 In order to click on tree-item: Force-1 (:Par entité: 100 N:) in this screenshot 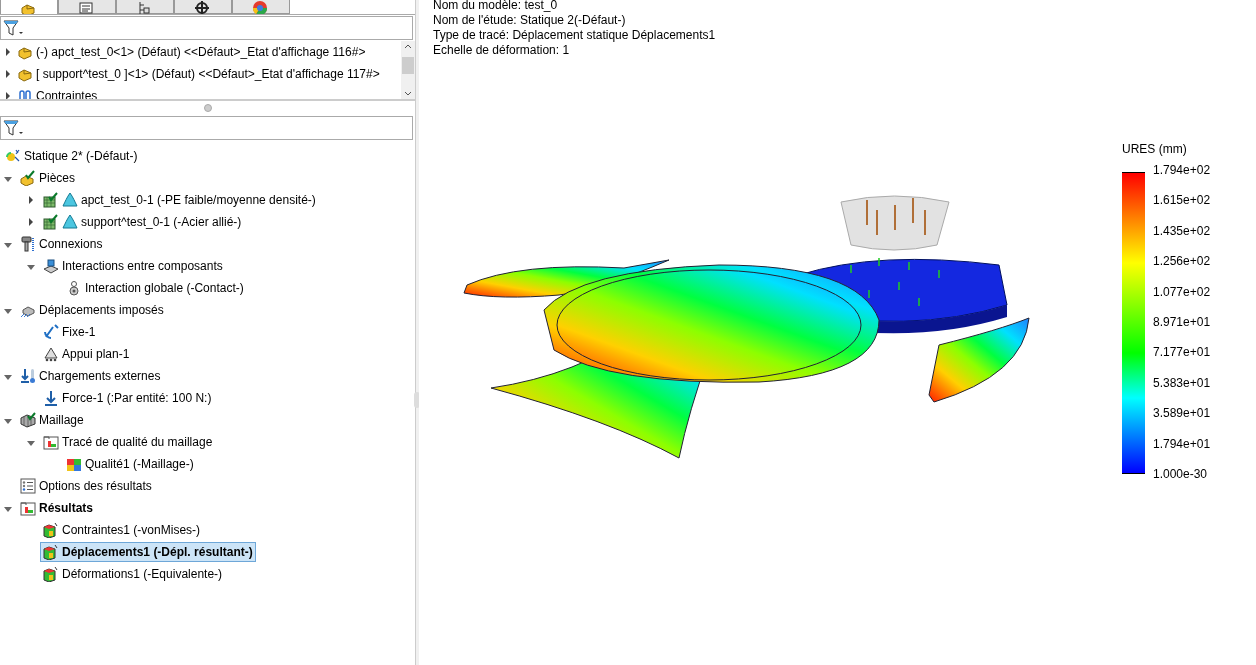, I will do `click(127, 398)`.